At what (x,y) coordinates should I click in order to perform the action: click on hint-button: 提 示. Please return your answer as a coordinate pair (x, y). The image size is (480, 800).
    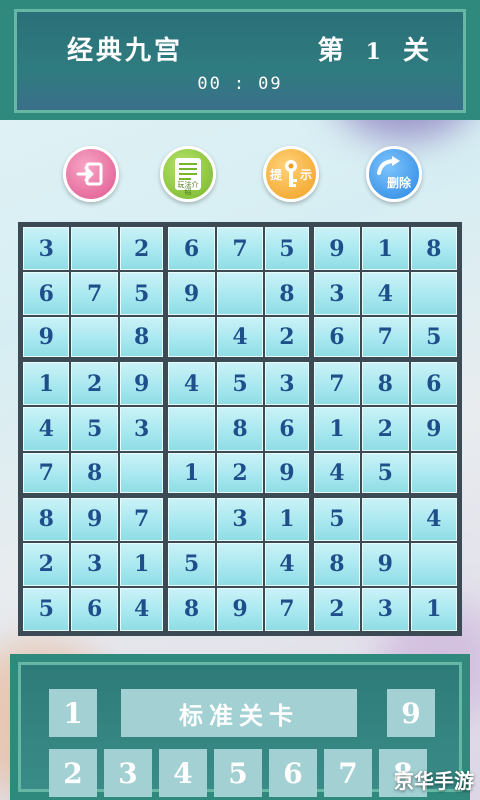
    Looking at the image, I should click on (291, 174).